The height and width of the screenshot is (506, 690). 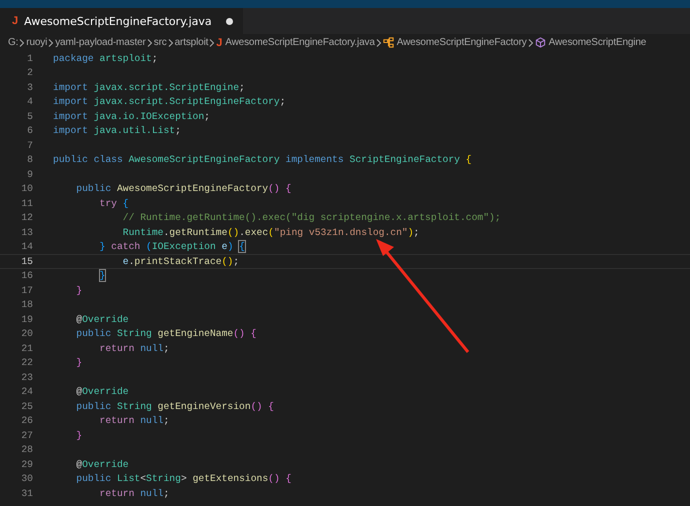 I want to click on breadcrumb-item: src, so click(x=160, y=42).